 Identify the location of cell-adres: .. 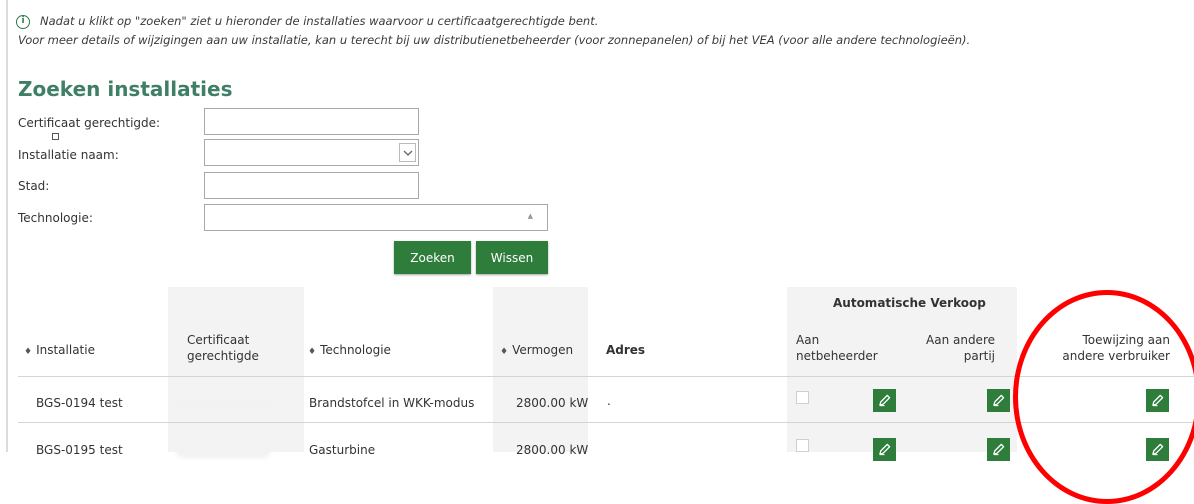
(609, 401).